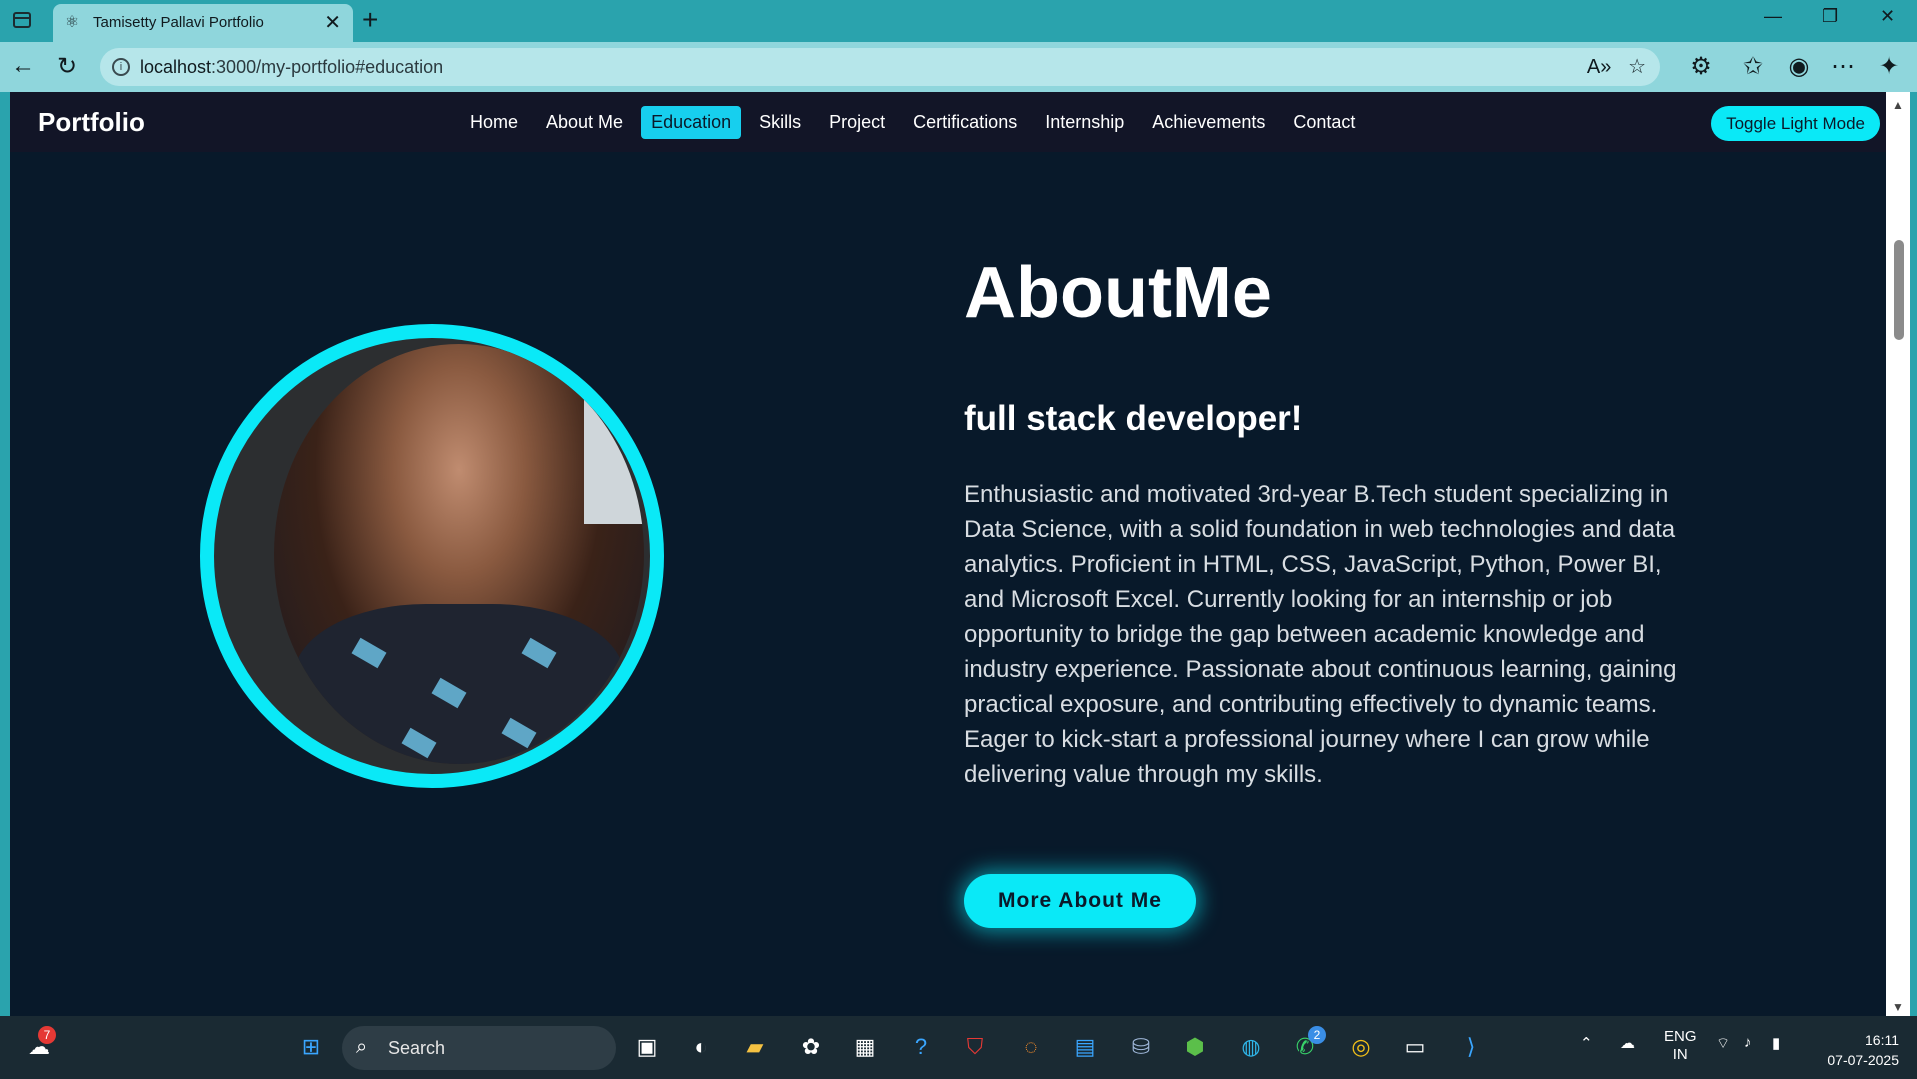 This screenshot has width=1917, height=1079. I want to click on search-icon: ⌕, so click(362, 1047).